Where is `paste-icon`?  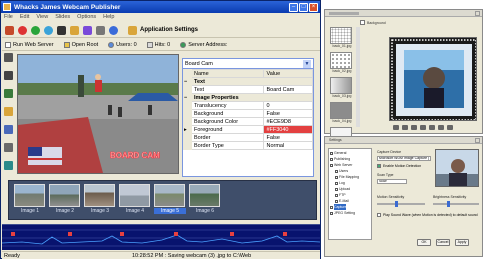 paste-icon is located at coordinates (432, 127).